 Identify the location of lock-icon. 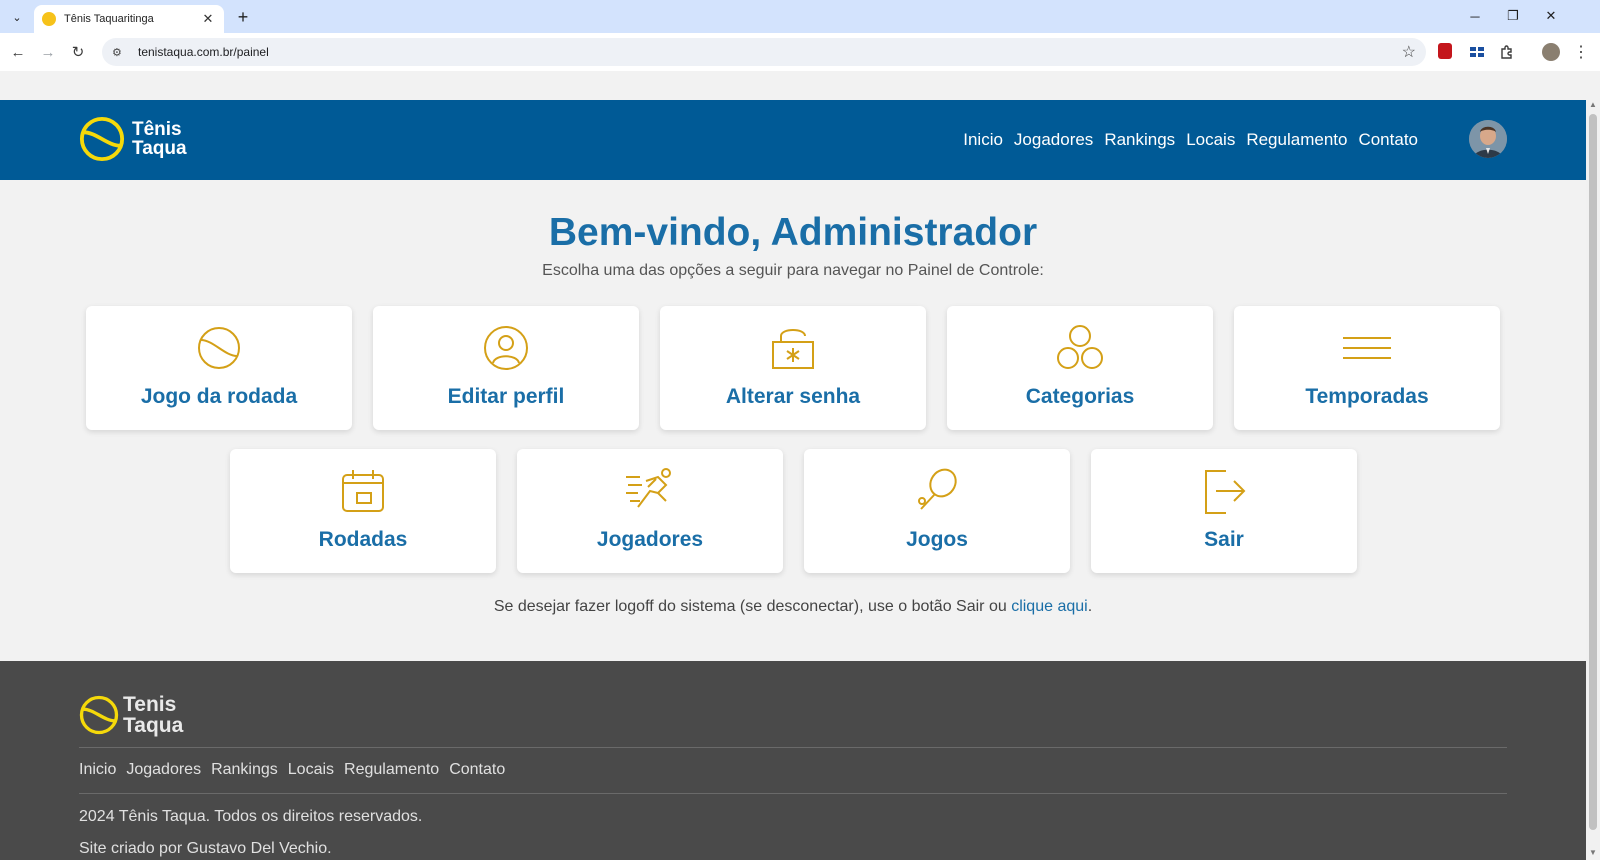
(793, 349).